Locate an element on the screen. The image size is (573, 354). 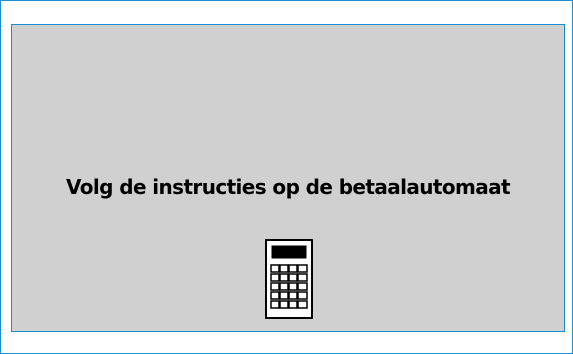
instruction-message: Volg de instructies op de betaalautomaat is located at coordinates (288, 187).